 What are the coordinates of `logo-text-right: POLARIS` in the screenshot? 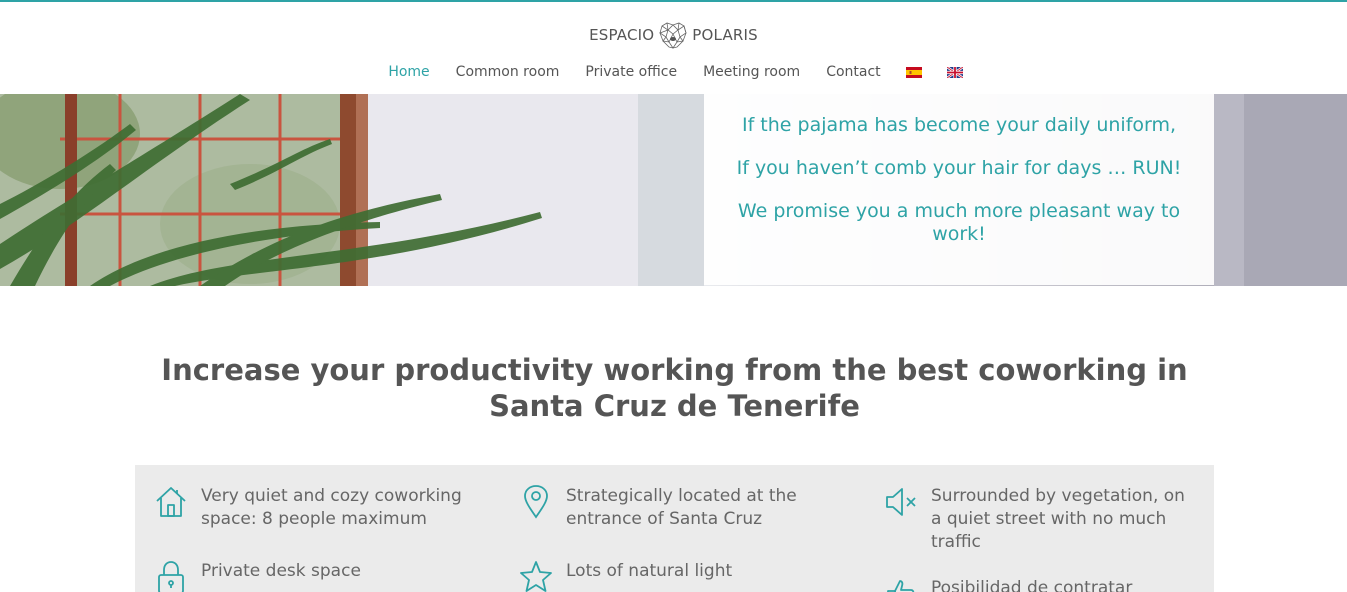 It's located at (725, 35).